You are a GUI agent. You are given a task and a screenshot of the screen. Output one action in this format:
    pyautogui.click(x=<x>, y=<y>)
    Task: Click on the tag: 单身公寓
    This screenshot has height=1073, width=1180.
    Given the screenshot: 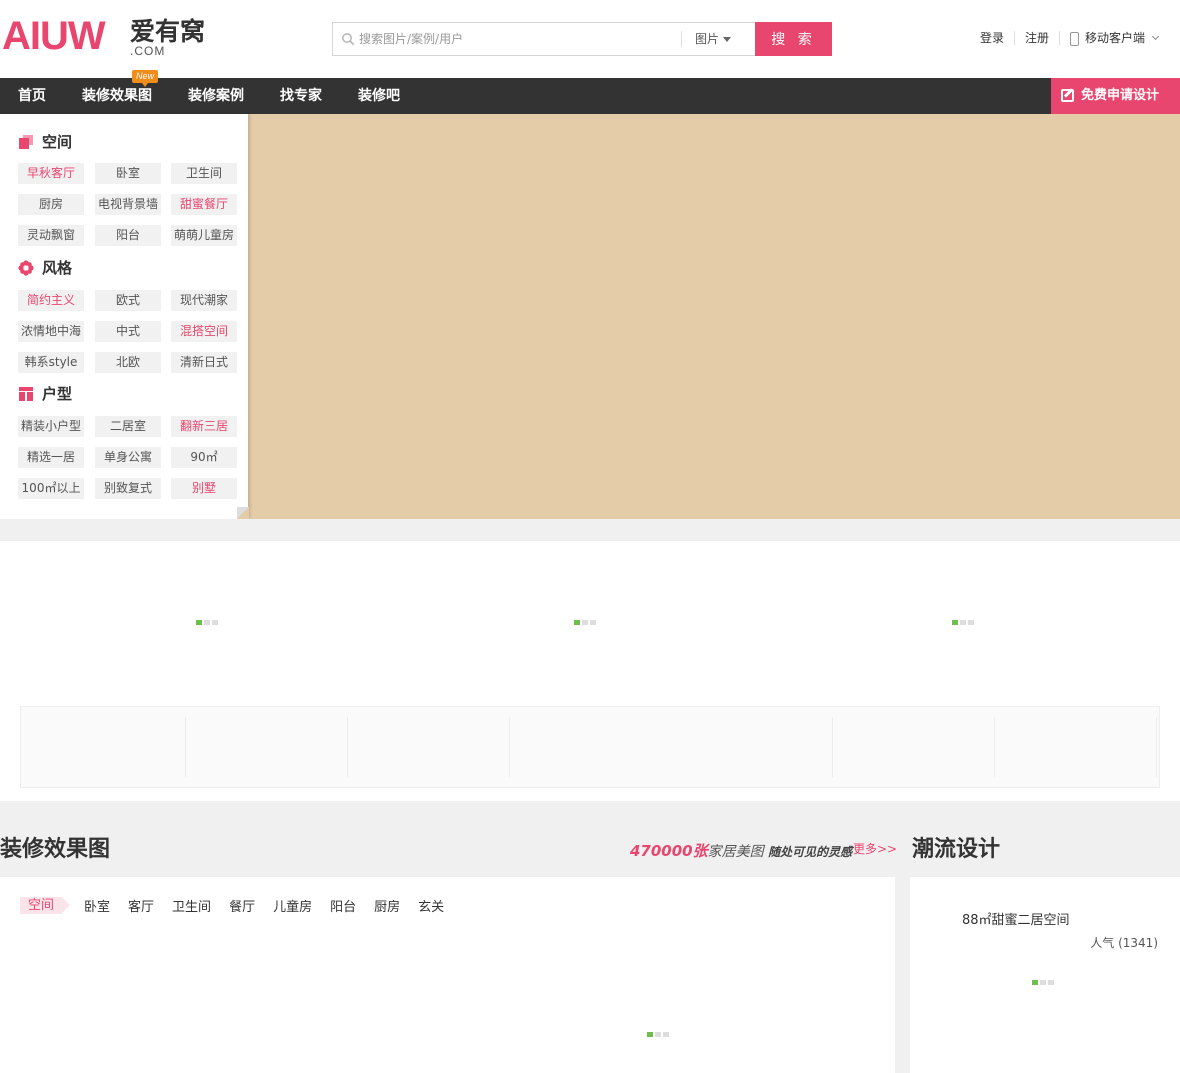 What is the action you would take?
    pyautogui.click(x=128, y=457)
    